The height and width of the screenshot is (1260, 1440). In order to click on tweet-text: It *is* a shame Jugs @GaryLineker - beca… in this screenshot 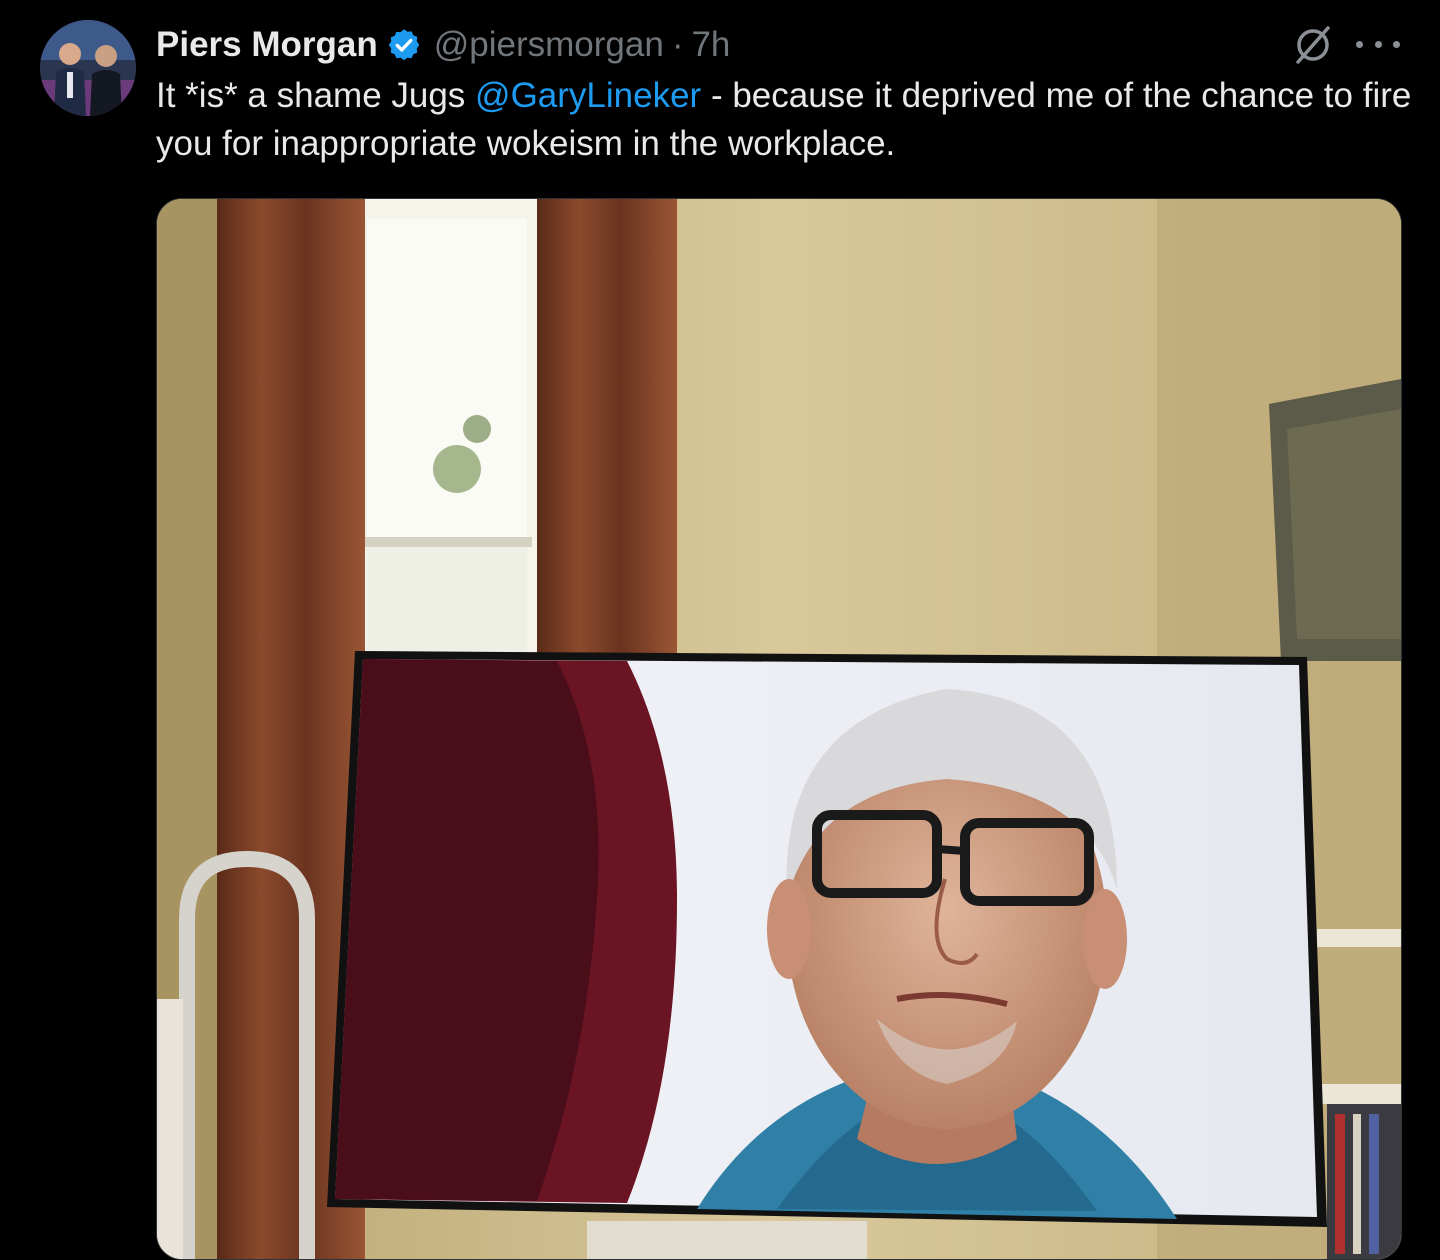, I will do `click(786, 120)`.